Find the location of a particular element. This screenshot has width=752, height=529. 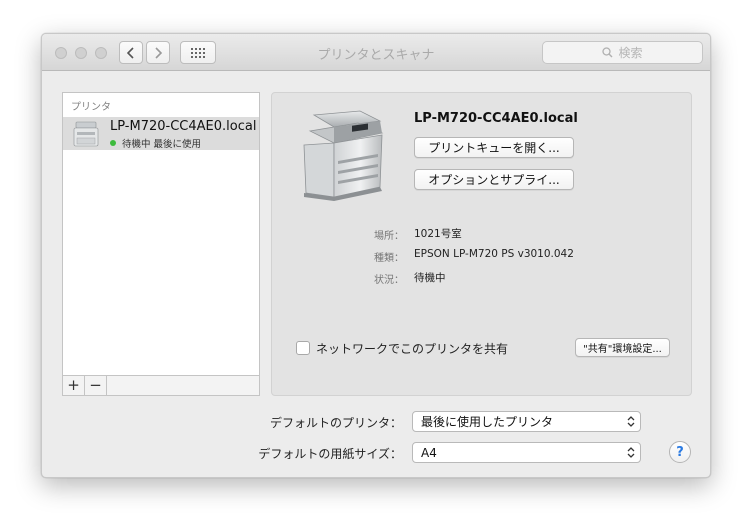

printer-list-item: LP-M720-CC4AE0.local 待機中 最後に使用 is located at coordinates (161, 133).